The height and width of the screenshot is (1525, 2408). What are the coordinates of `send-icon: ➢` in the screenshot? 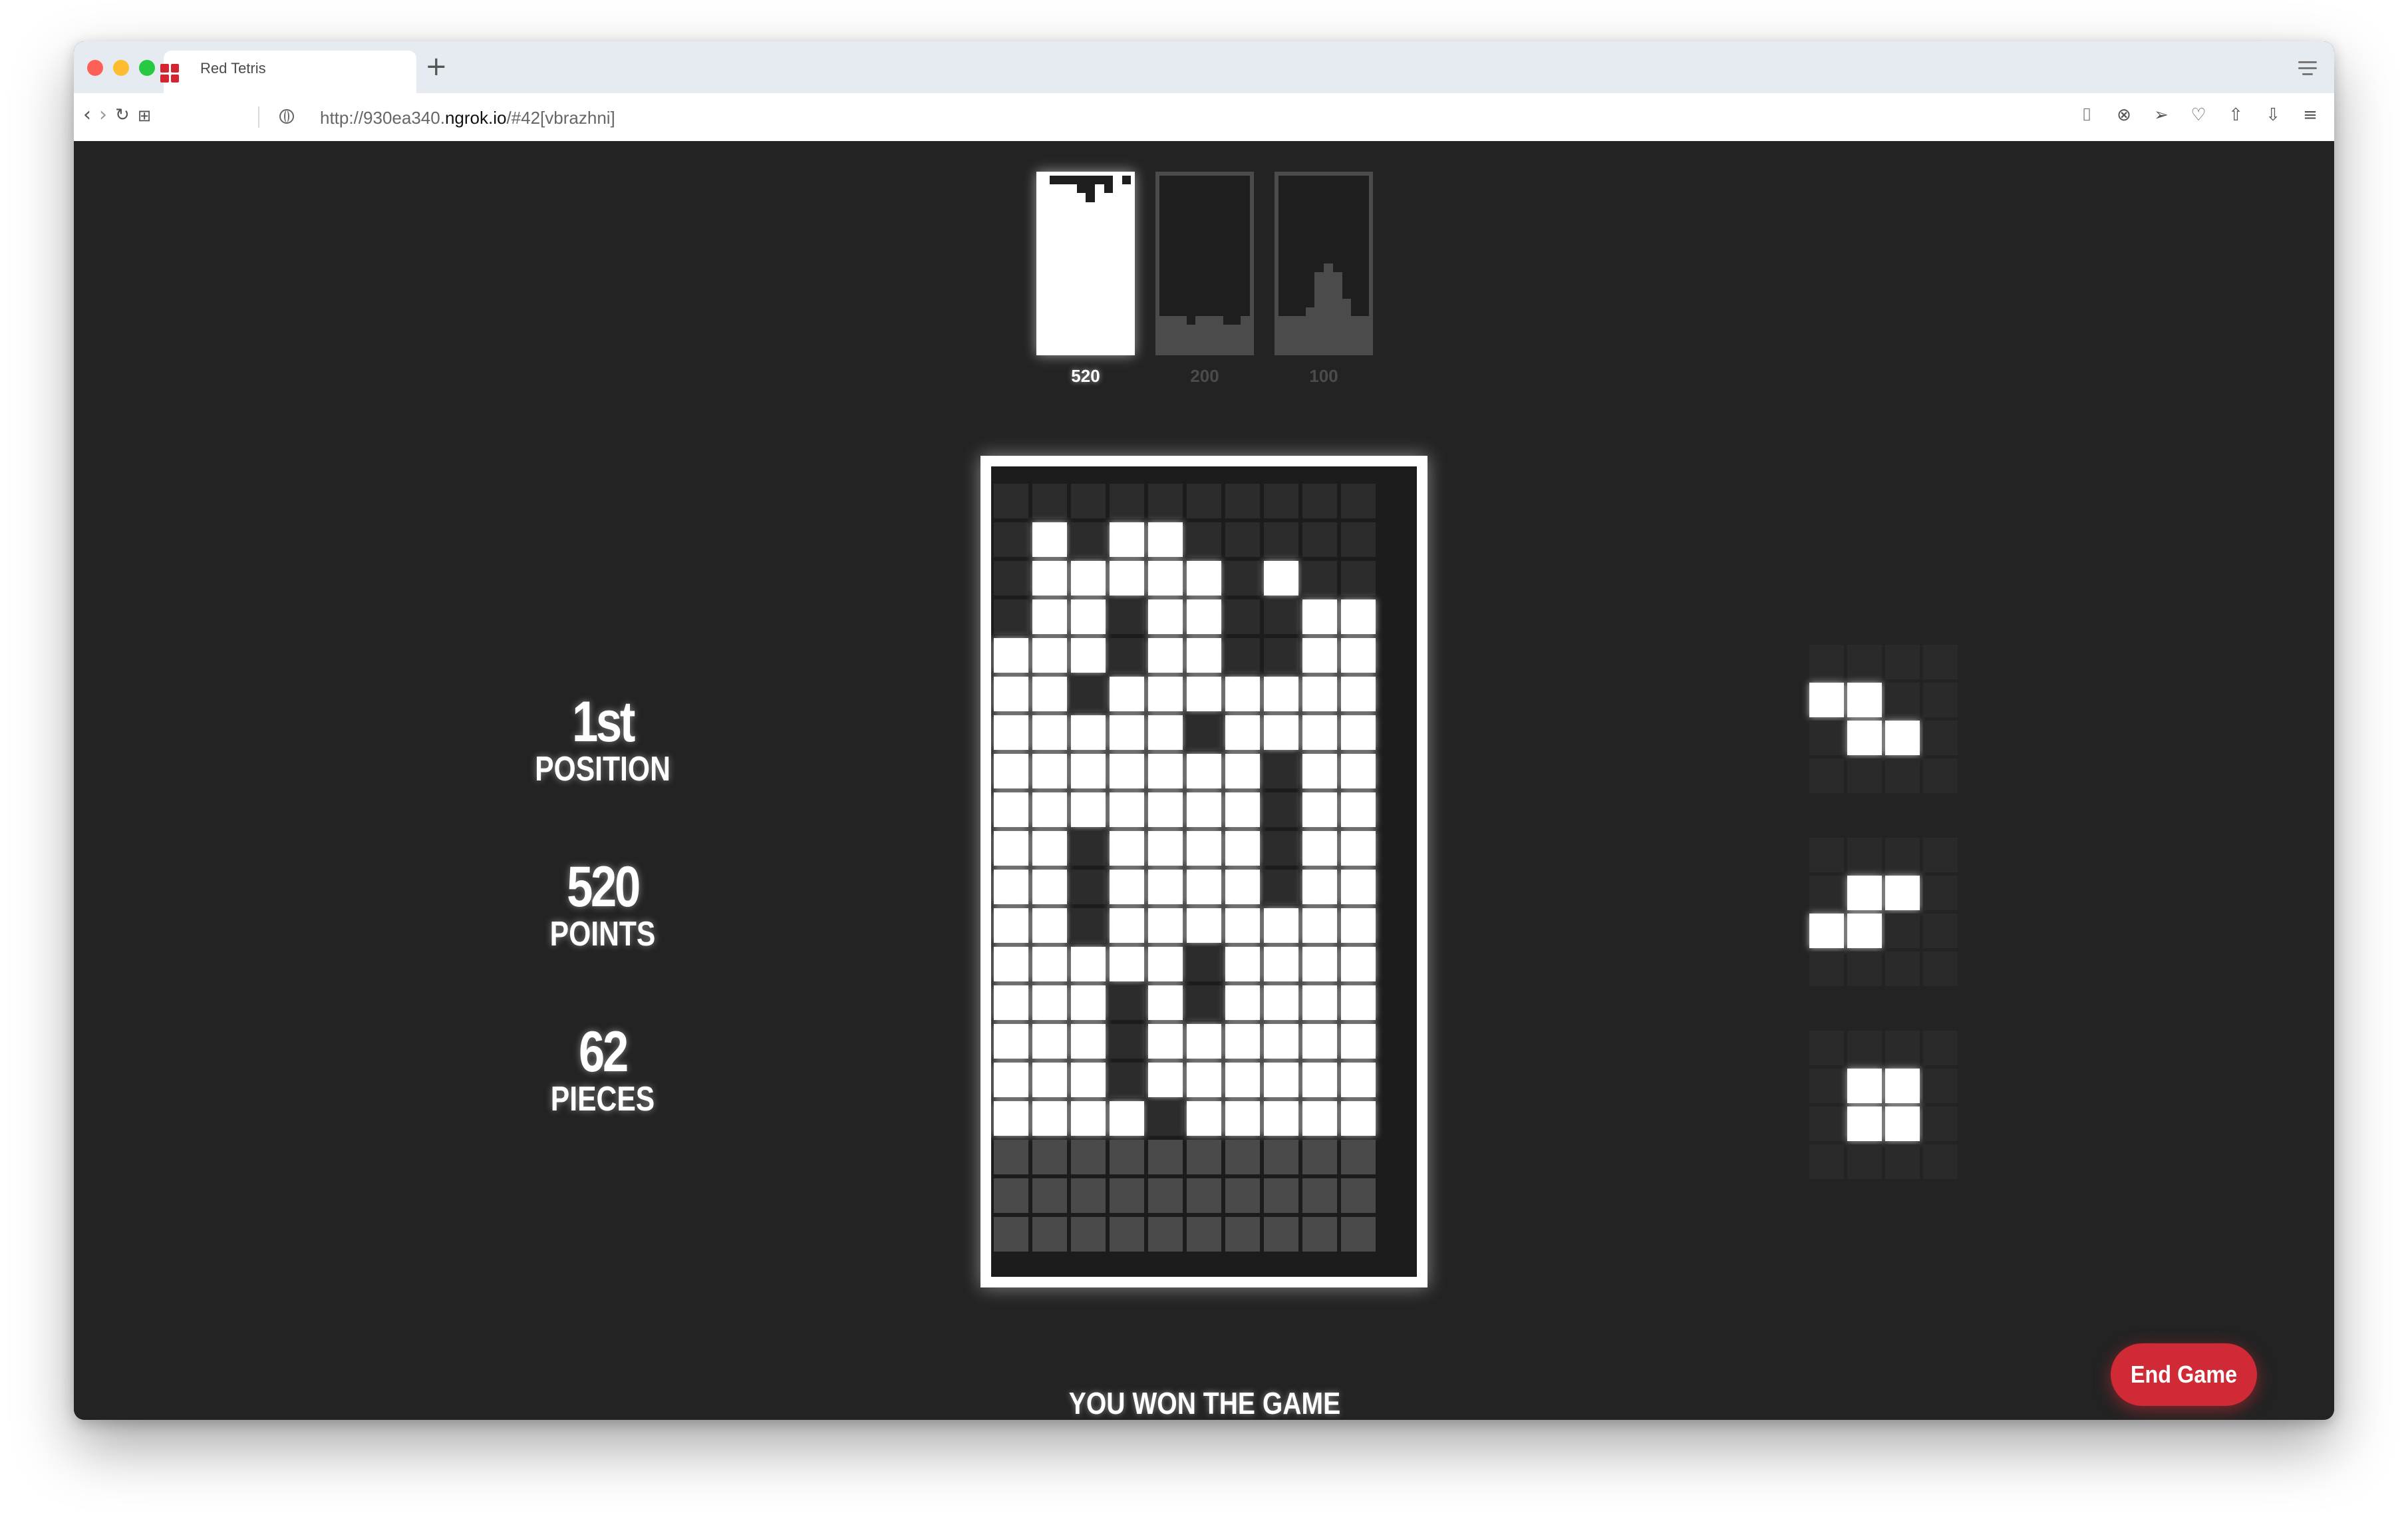 It's located at (2161, 115).